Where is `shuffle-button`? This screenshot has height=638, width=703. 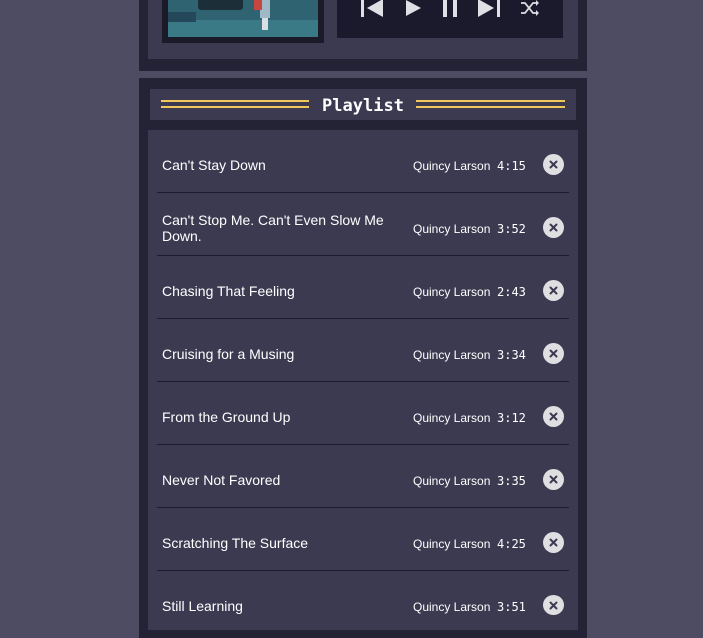 shuffle-button is located at coordinates (530, 10).